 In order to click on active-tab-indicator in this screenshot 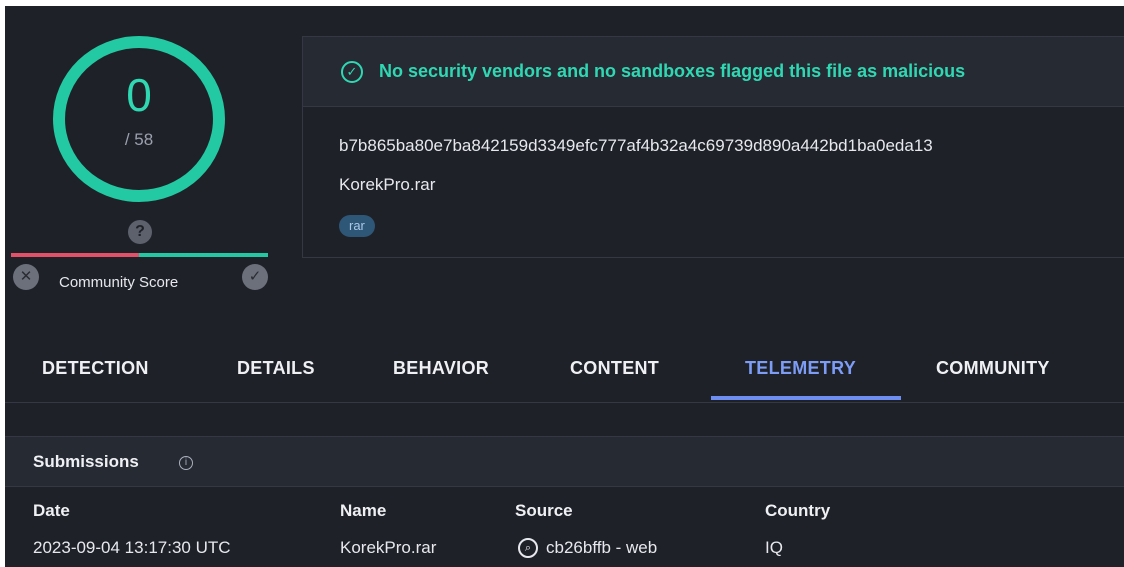, I will do `click(806, 398)`.